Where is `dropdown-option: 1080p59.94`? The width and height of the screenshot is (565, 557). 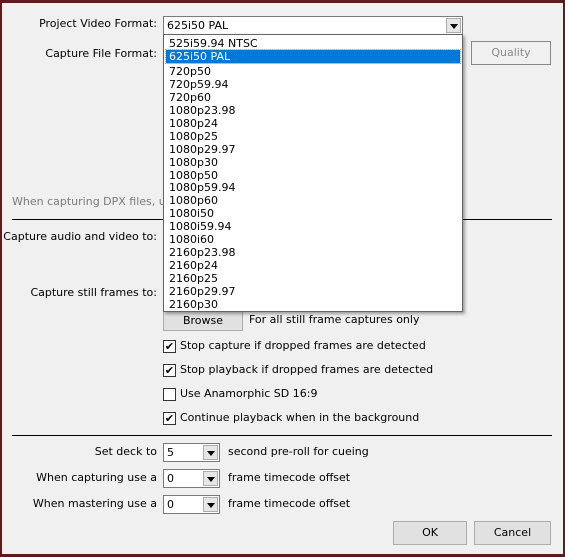
dropdown-option: 1080p59.94 is located at coordinates (313, 187).